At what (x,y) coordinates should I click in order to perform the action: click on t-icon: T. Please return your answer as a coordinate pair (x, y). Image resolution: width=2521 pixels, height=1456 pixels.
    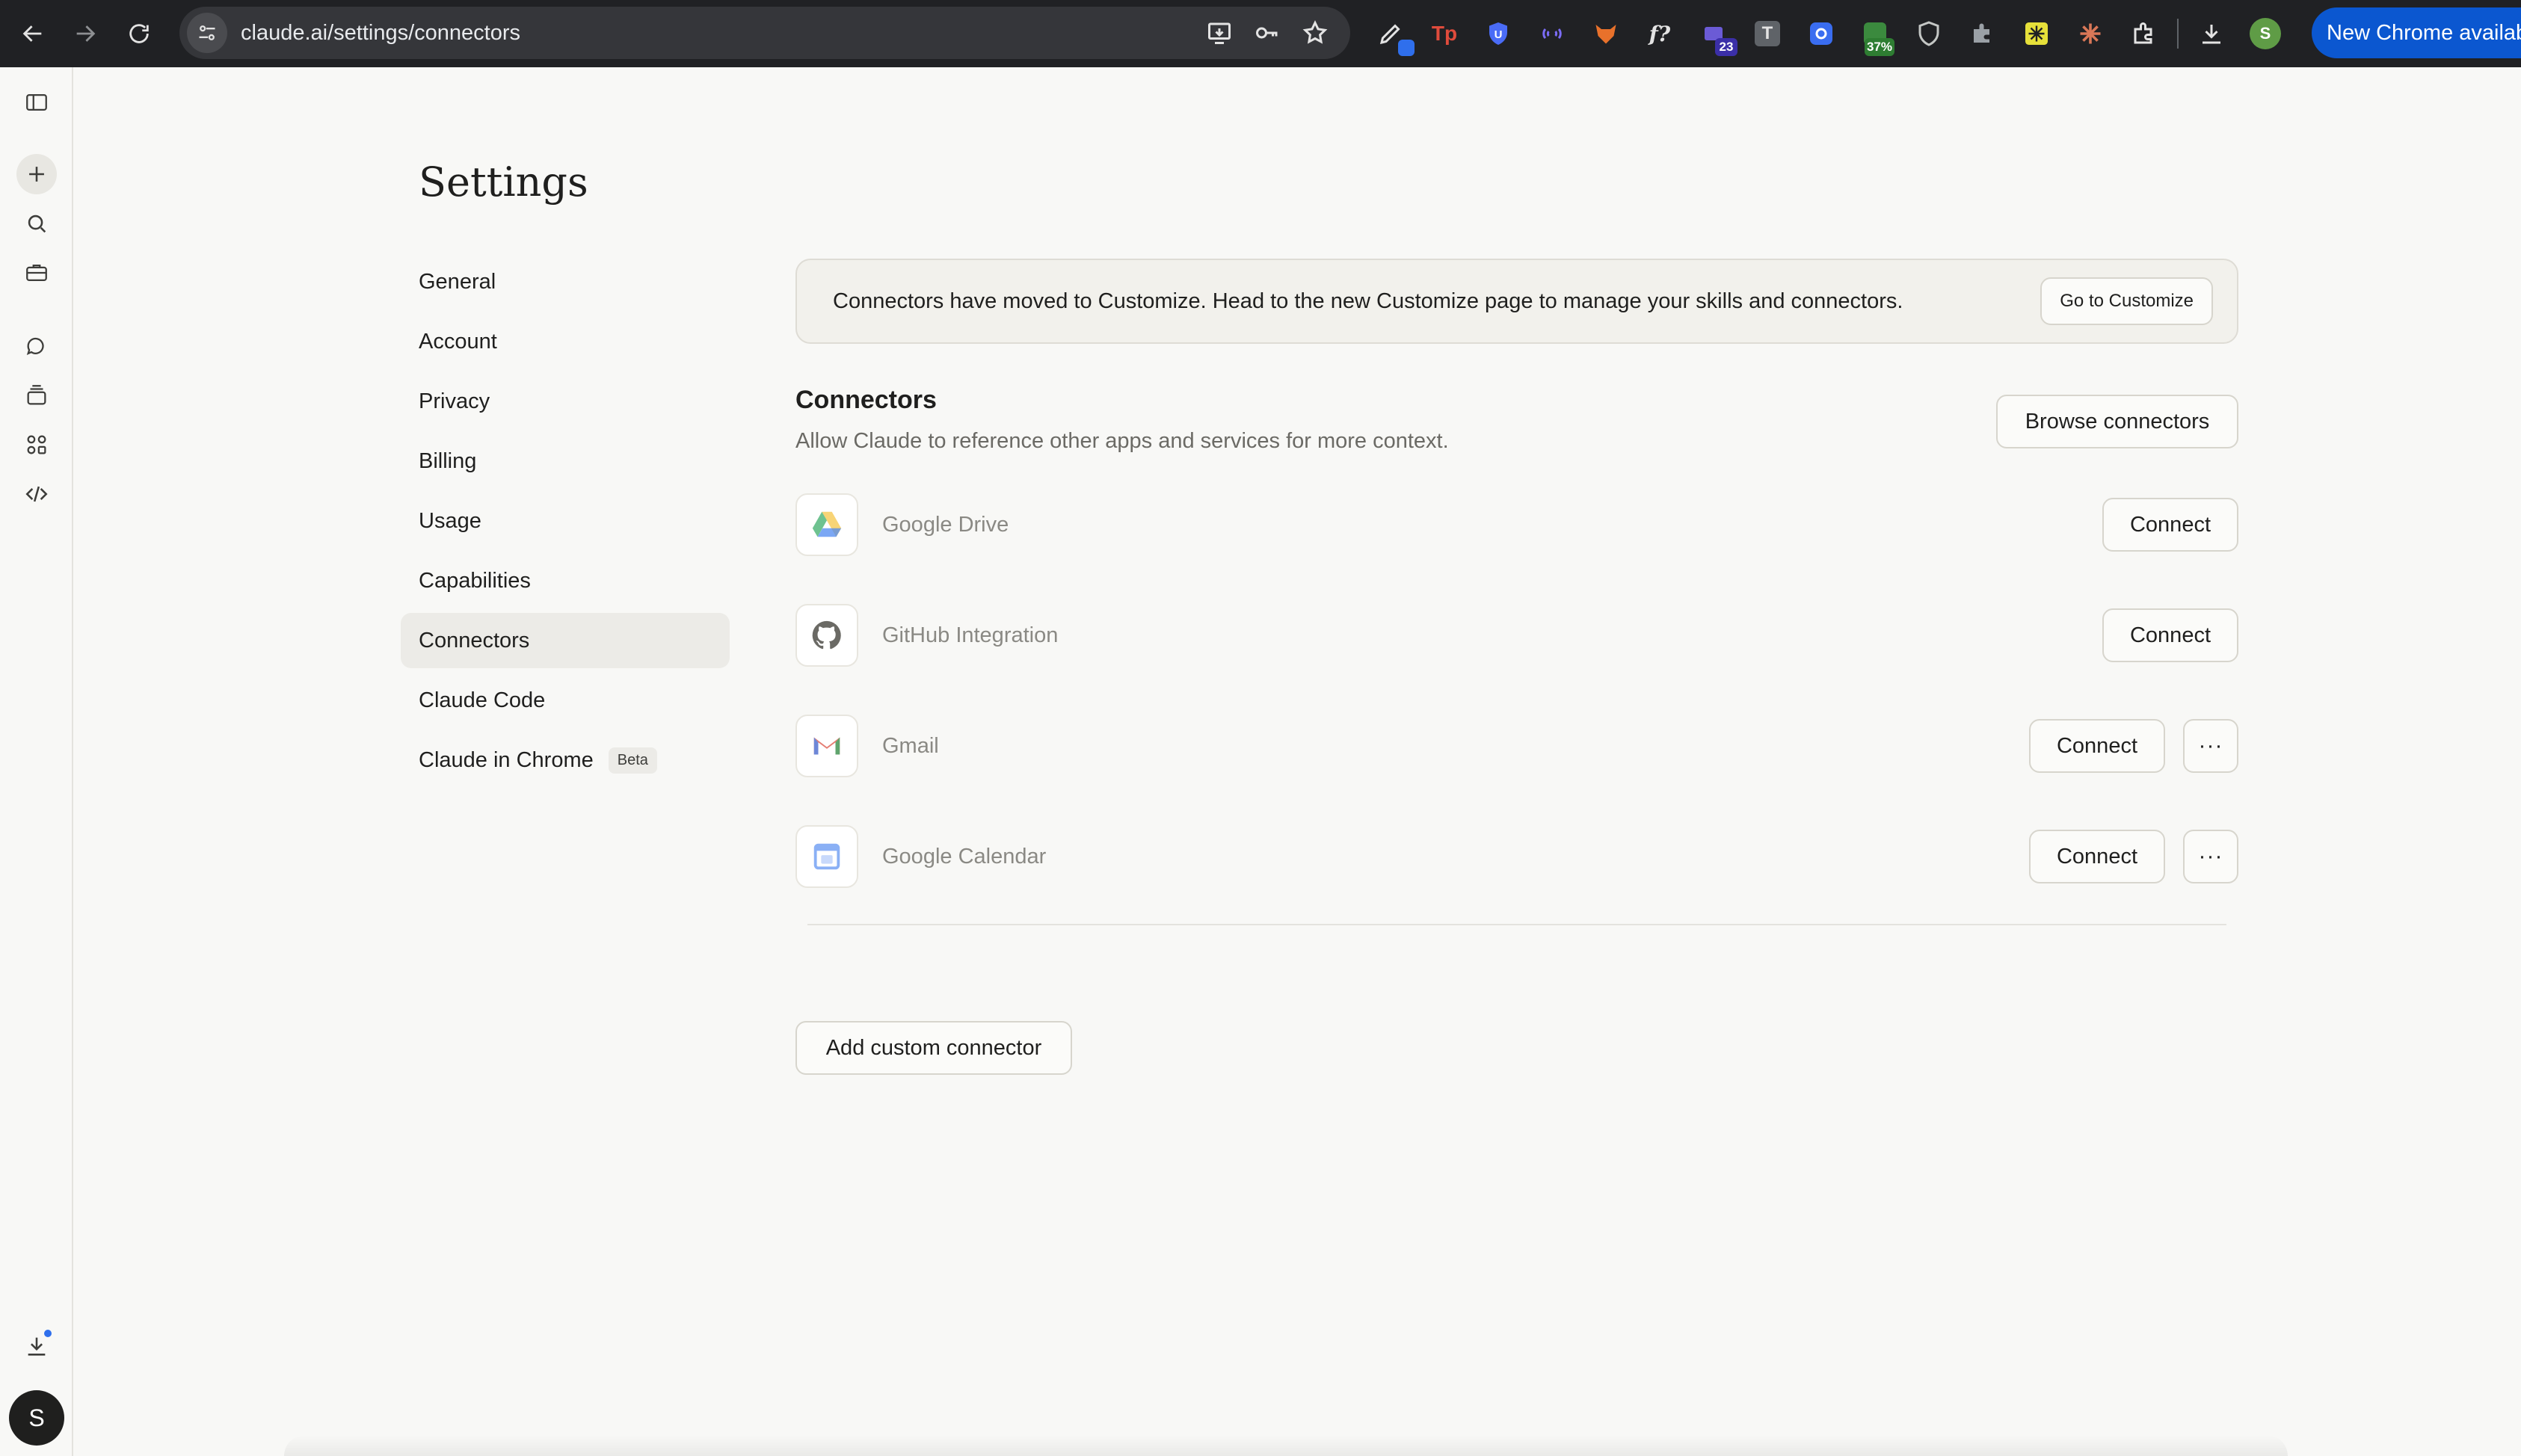
    Looking at the image, I should click on (1767, 33).